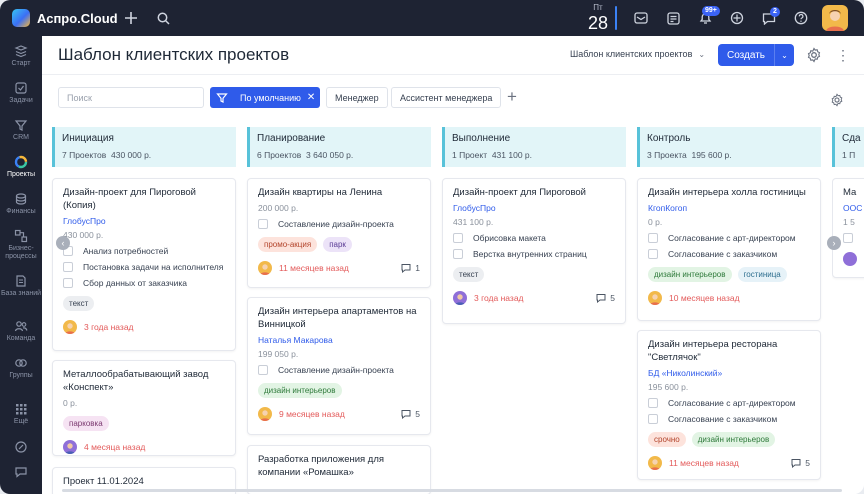  What do you see at coordinates (163, 18) in the screenshot?
I see `search-icon` at bounding box center [163, 18].